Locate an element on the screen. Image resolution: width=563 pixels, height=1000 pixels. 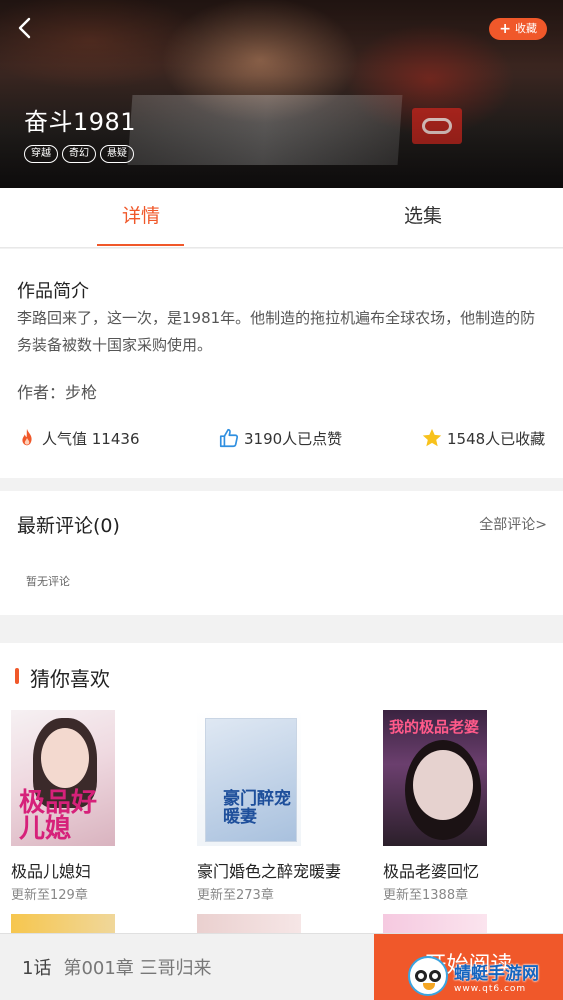
recommended-book: 我的极品老婆 极品老婆回忆 更新至1388章 is located at coordinates (470, 806).